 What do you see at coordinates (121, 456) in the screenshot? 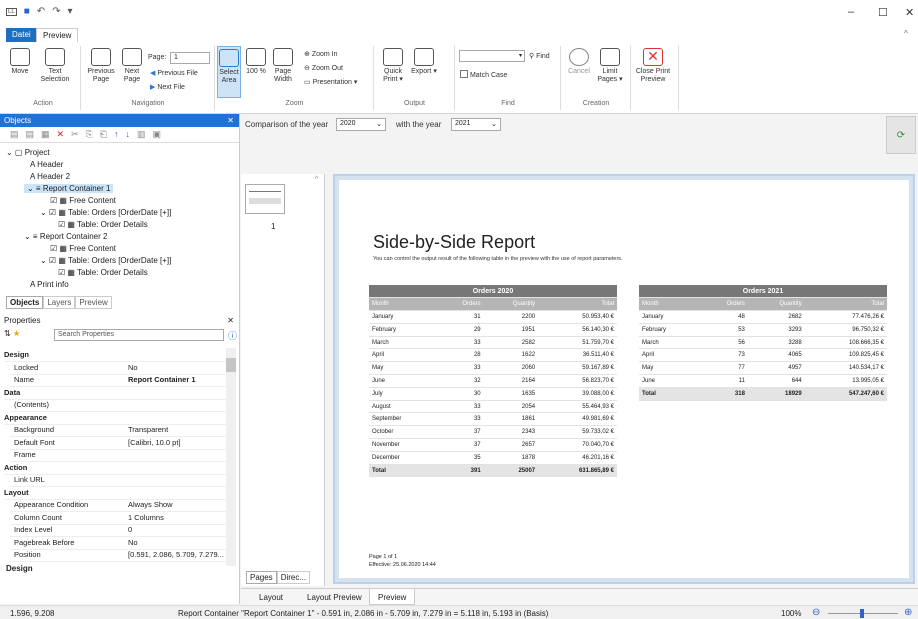
I see `property-row: Frame` at bounding box center [121, 456].